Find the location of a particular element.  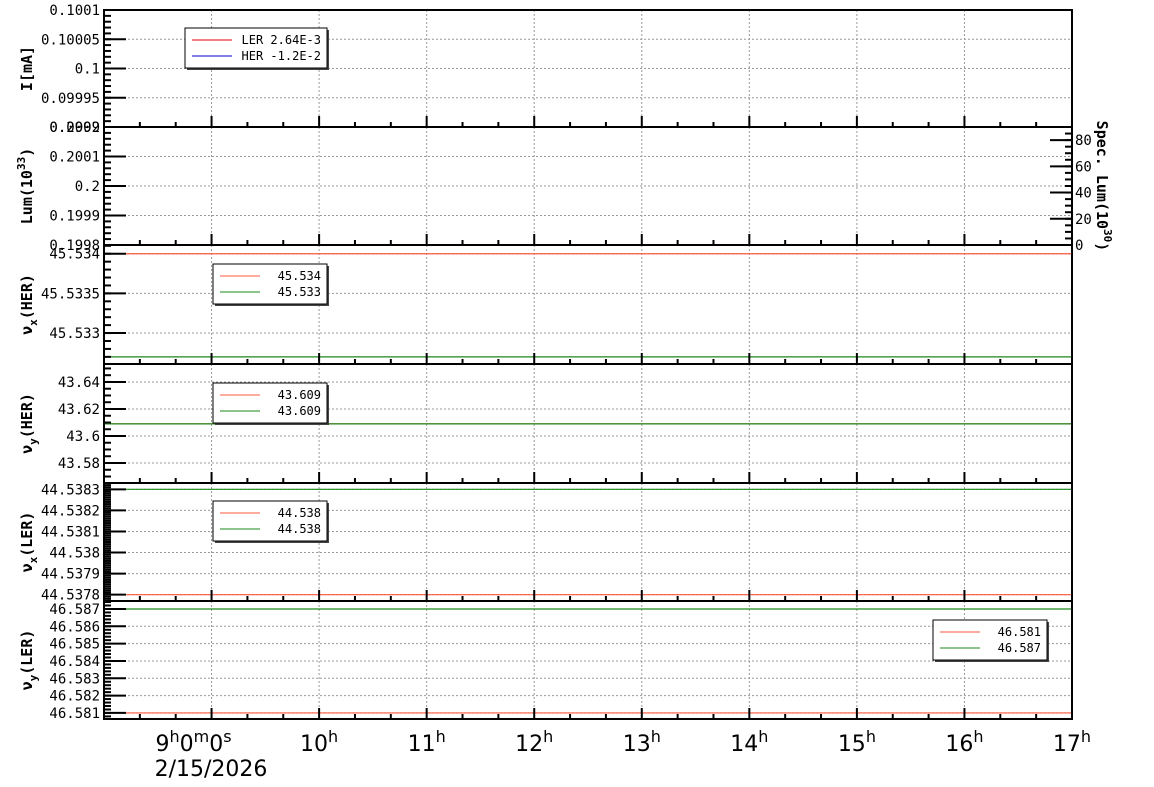

y-tick-label: 44.5379 is located at coordinates (70, 575).